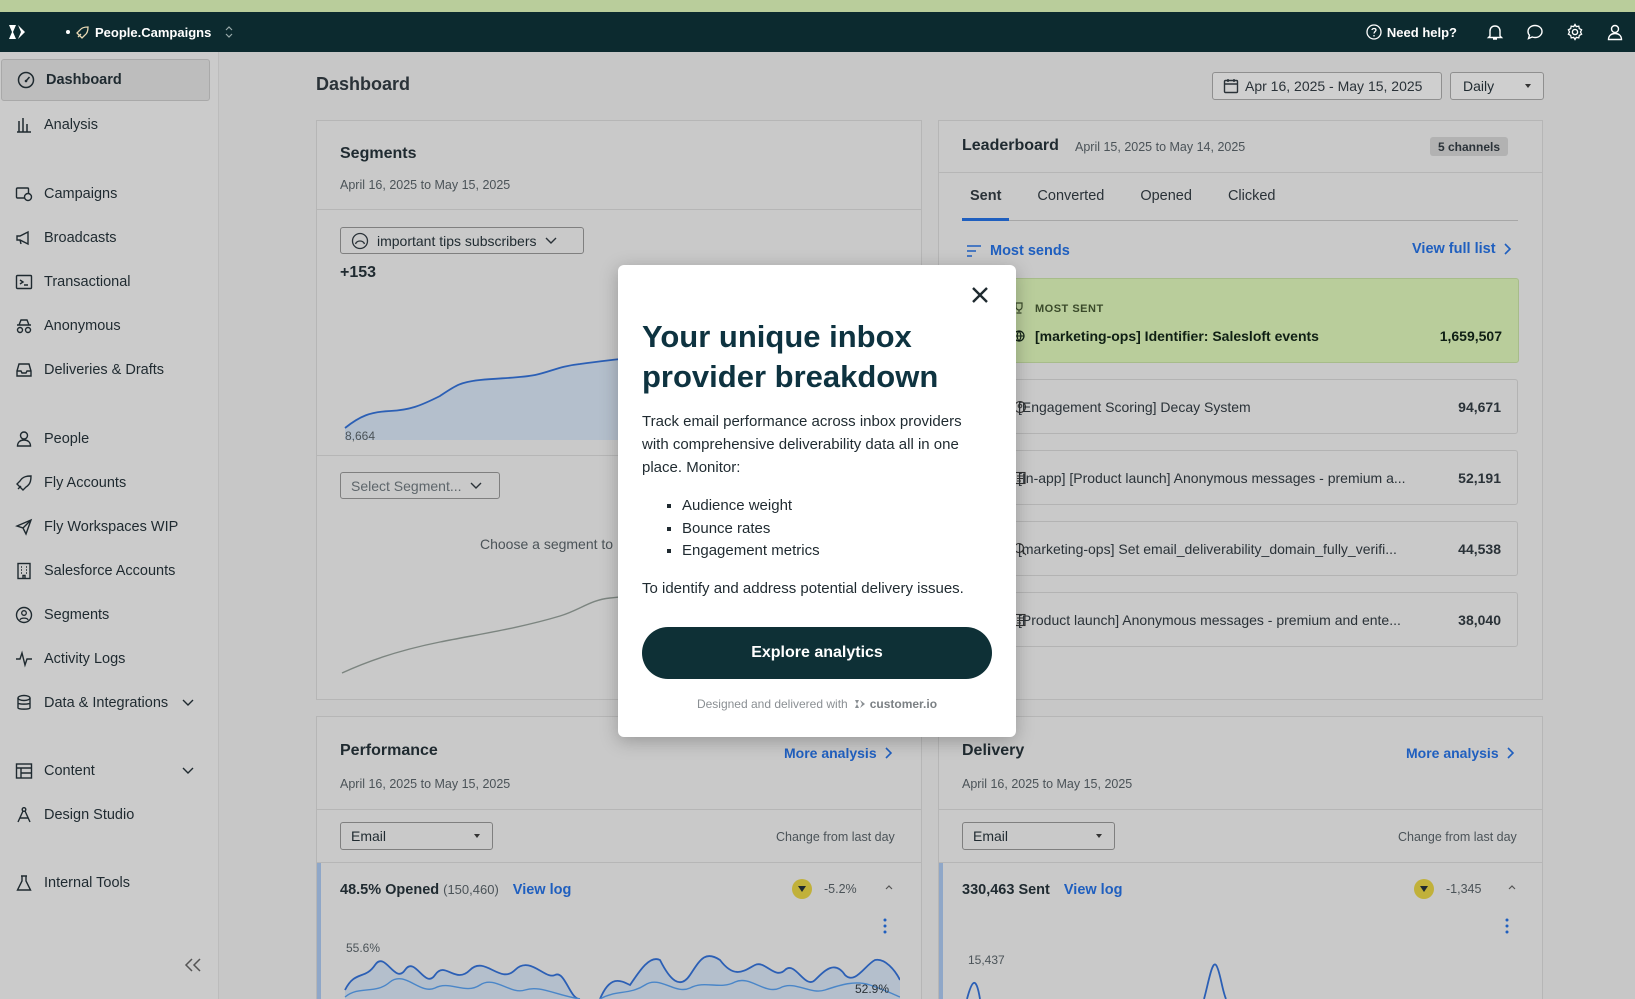 The width and height of the screenshot is (1635, 999). Describe the element at coordinates (462, 240) in the screenshot. I see `segment-select: important tips subscribers` at that location.